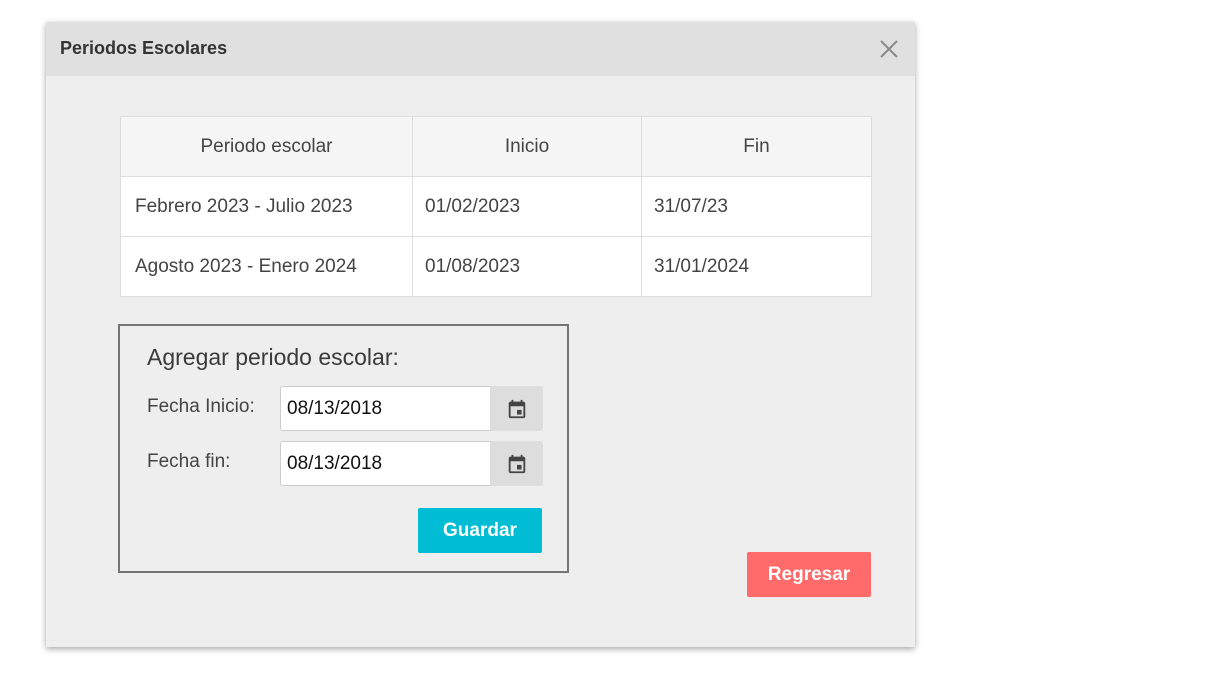  Describe the element at coordinates (144, 48) in the screenshot. I see `dialog-title: Periodos Escolares` at that location.